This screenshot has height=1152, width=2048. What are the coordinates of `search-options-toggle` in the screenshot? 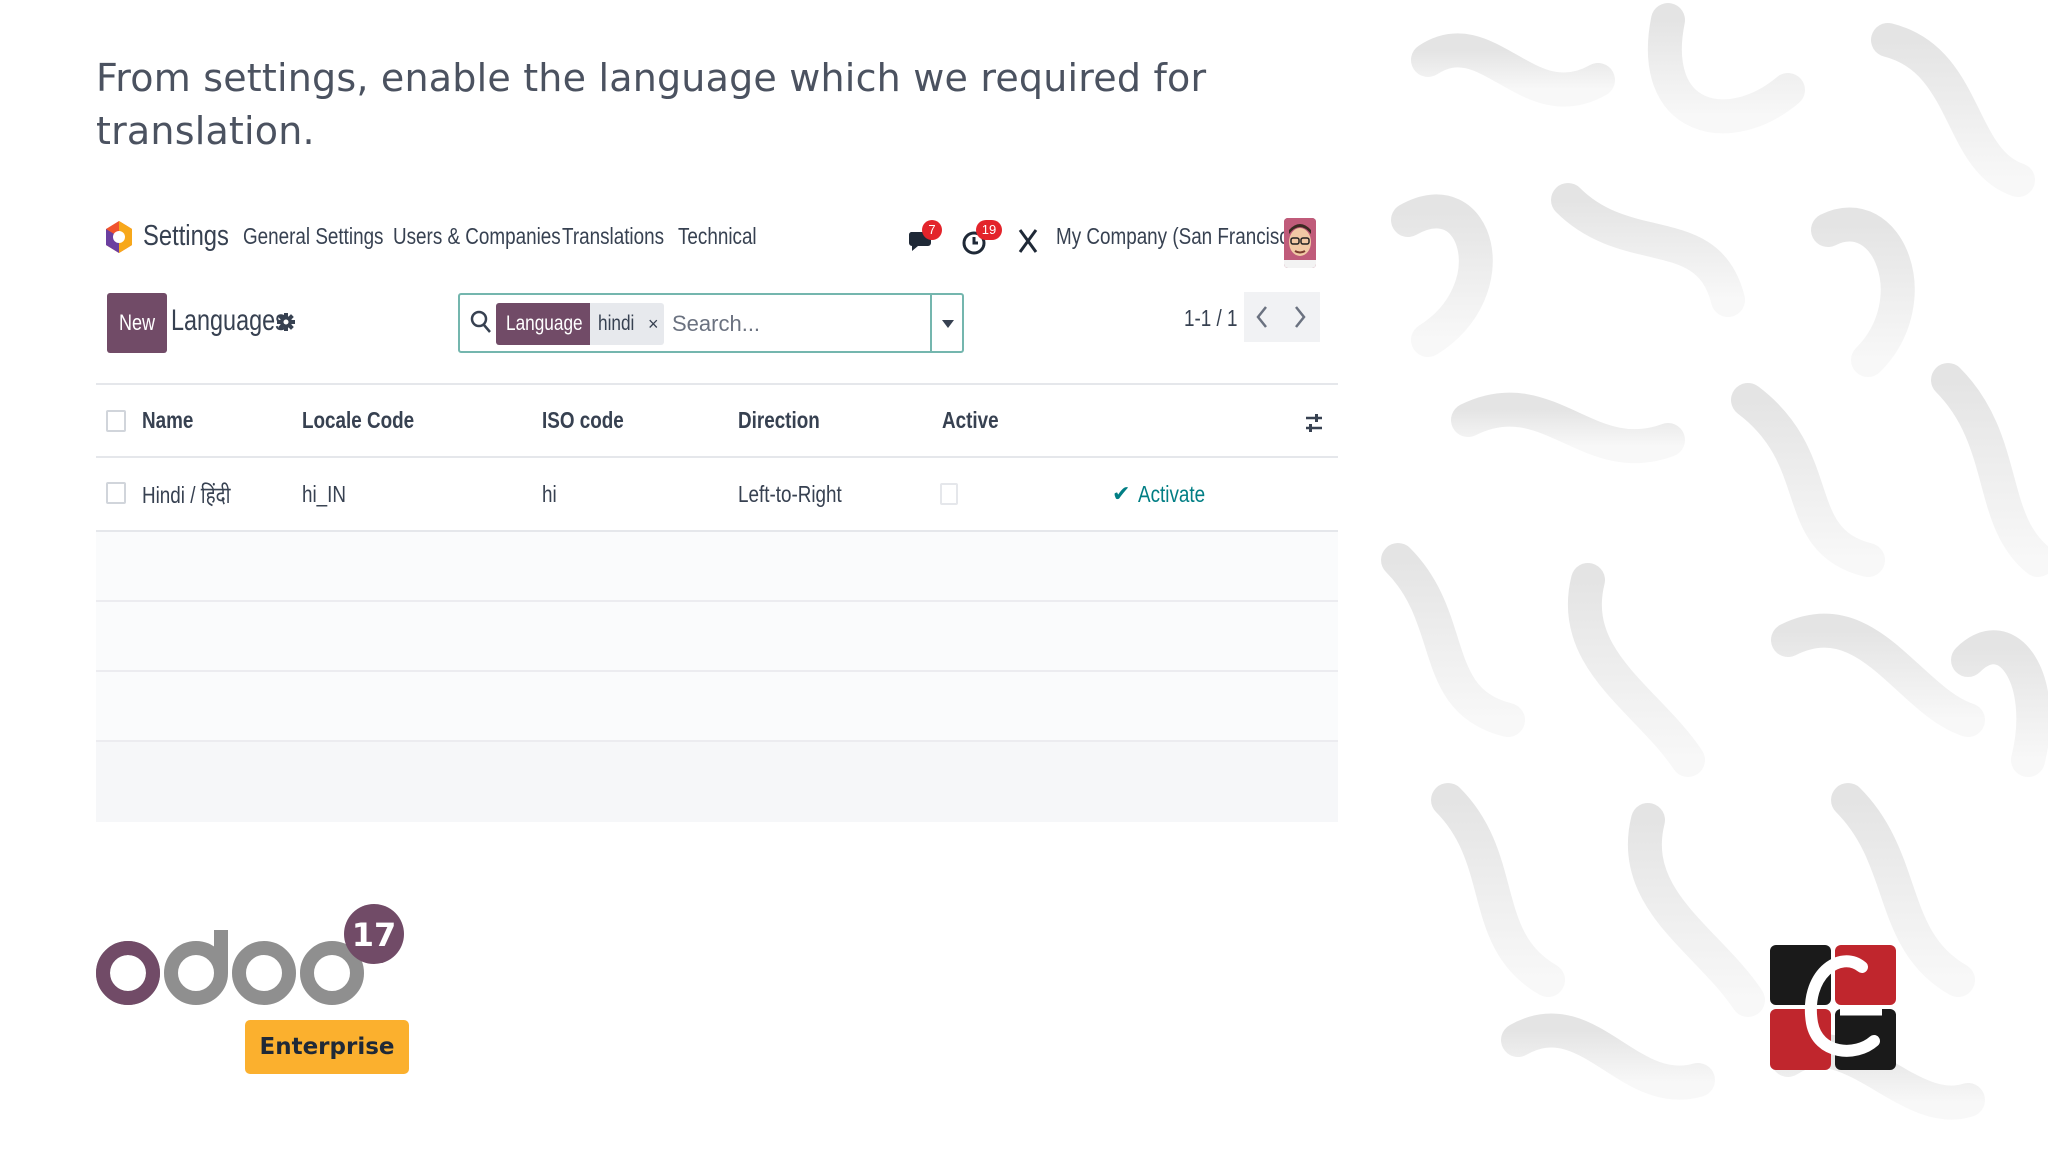 It's located at (946, 323).